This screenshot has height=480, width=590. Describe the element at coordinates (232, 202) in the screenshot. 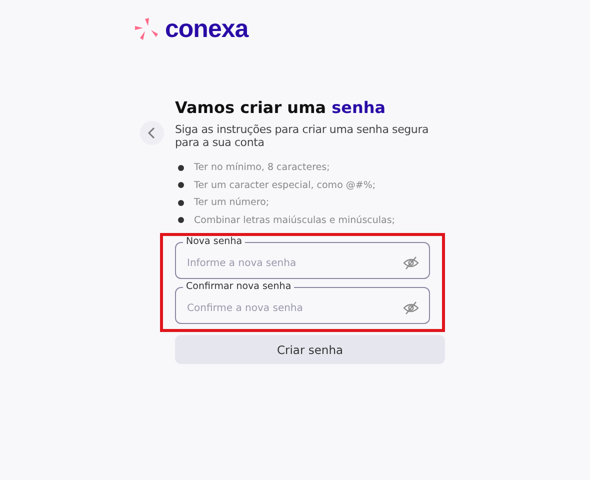

I see `requirement-text: Ter um número;` at that location.